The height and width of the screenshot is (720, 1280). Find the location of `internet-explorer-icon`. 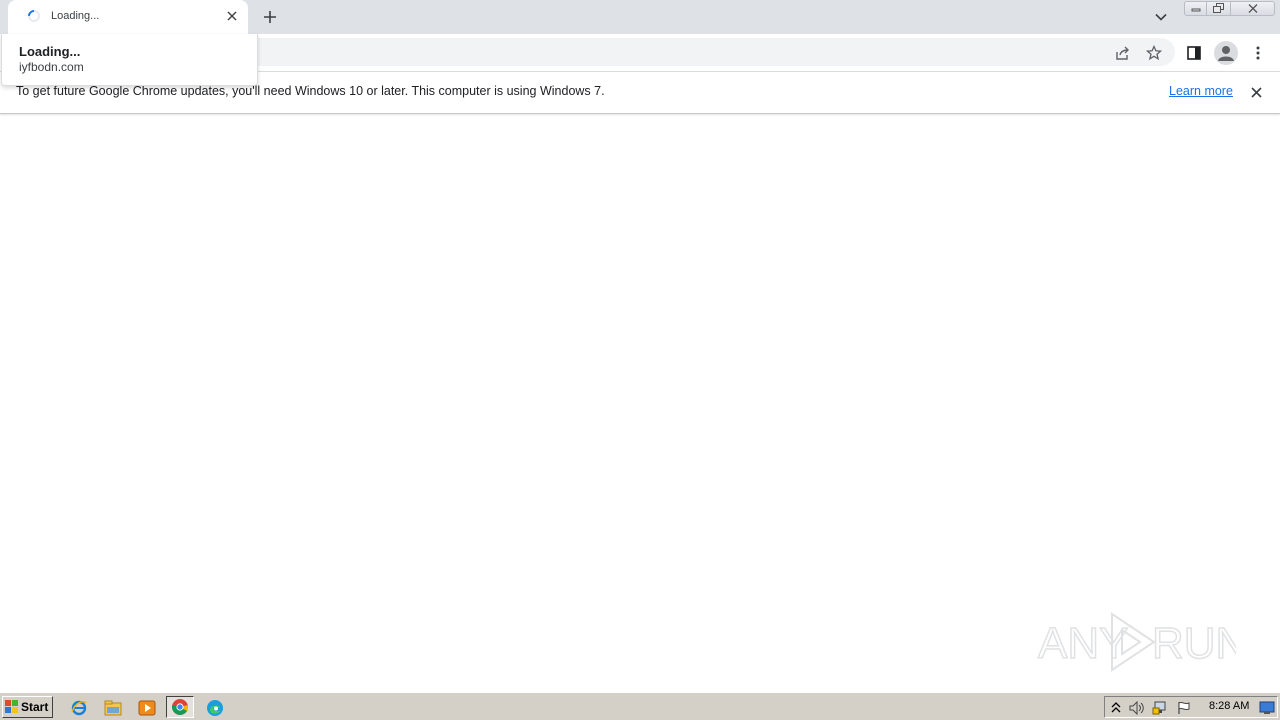

internet-explorer-icon is located at coordinates (79, 708).